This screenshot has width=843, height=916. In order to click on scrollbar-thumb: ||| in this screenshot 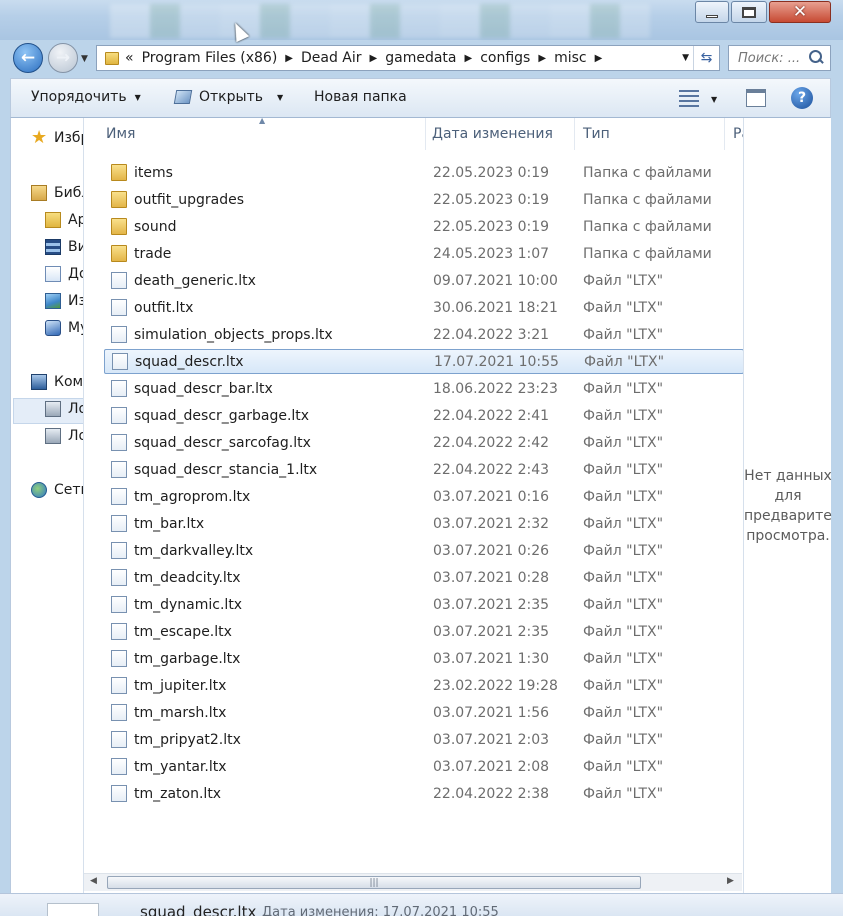, I will do `click(374, 882)`.